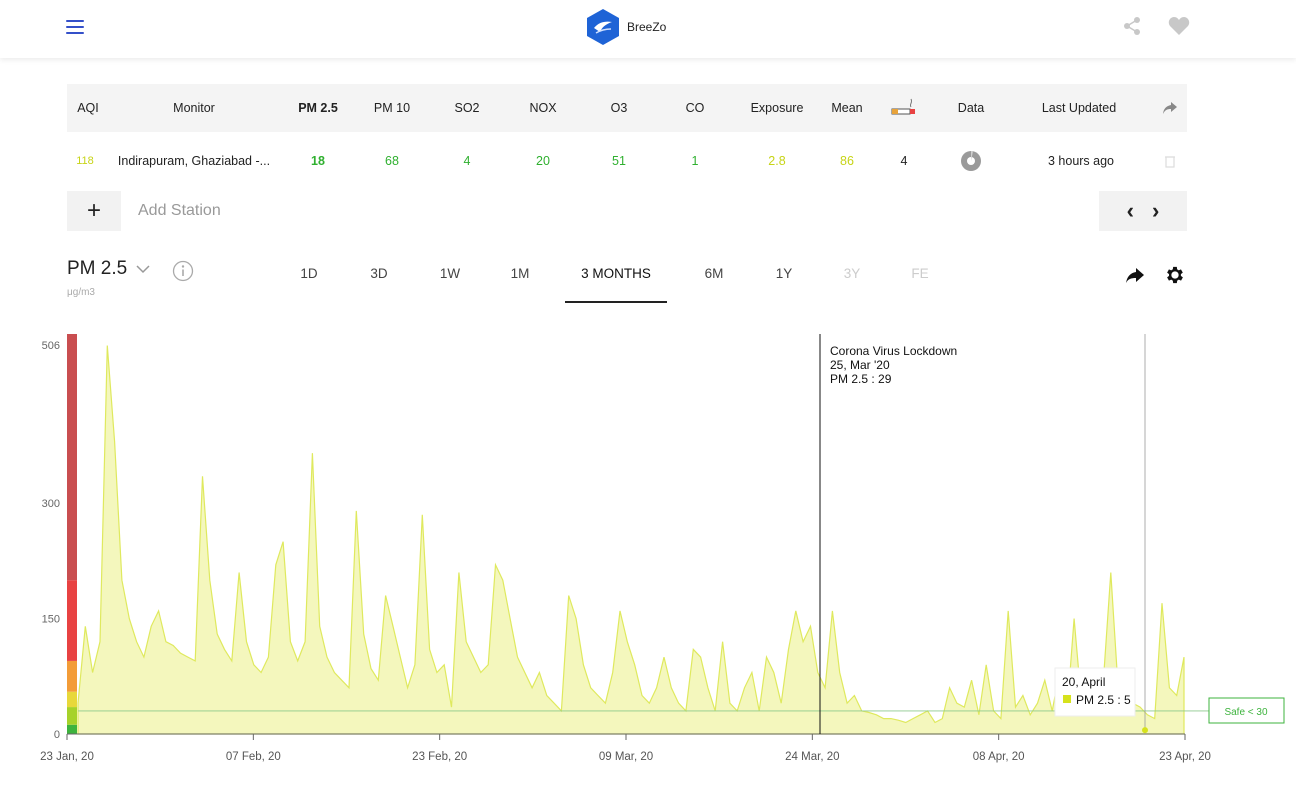 The image size is (1296, 795). Describe the element at coordinates (51, 620) in the screenshot. I see `y-tick-label: 150` at that location.